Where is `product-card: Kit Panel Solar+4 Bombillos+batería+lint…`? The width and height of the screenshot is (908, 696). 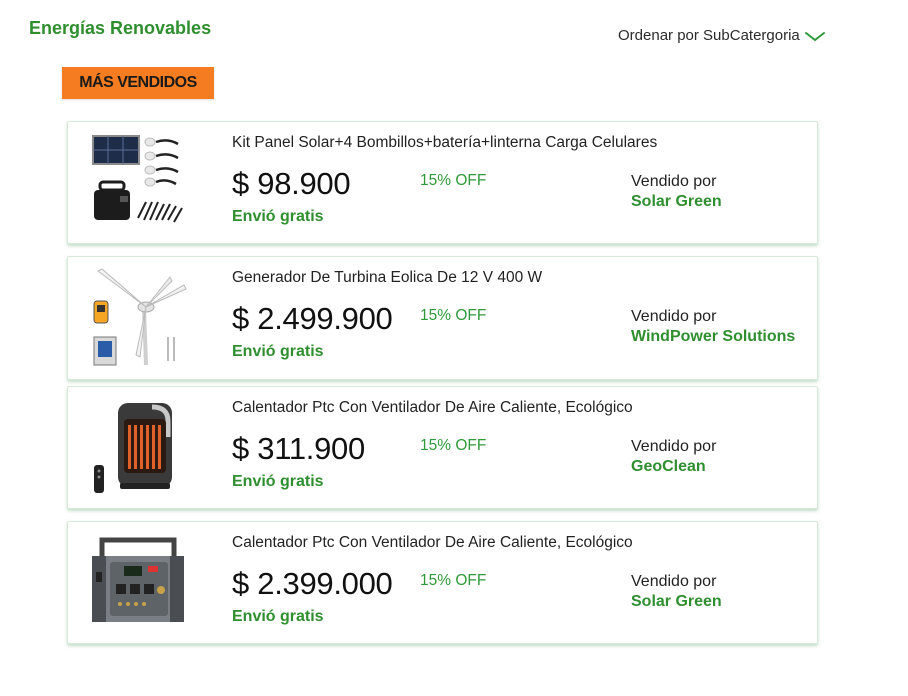
product-card: Kit Panel Solar+4 Bombillos+batería+lint… is located at coordinates (442, 182).